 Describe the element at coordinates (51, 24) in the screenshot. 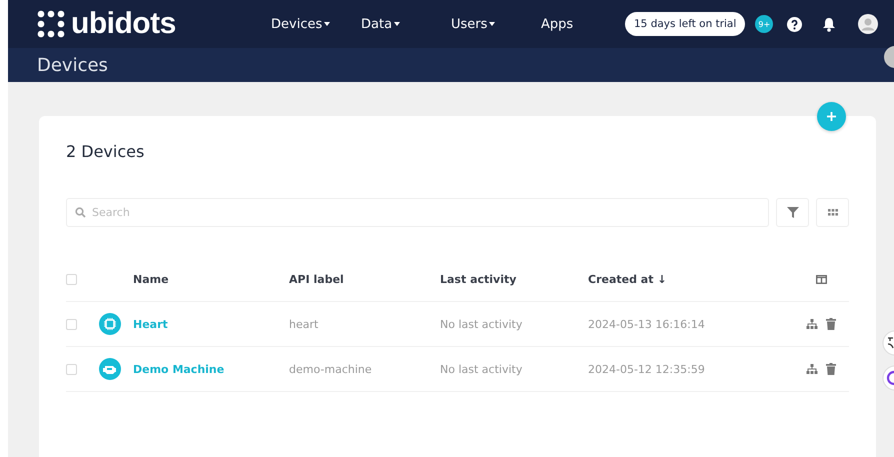

I see `logo-icon` at that location.